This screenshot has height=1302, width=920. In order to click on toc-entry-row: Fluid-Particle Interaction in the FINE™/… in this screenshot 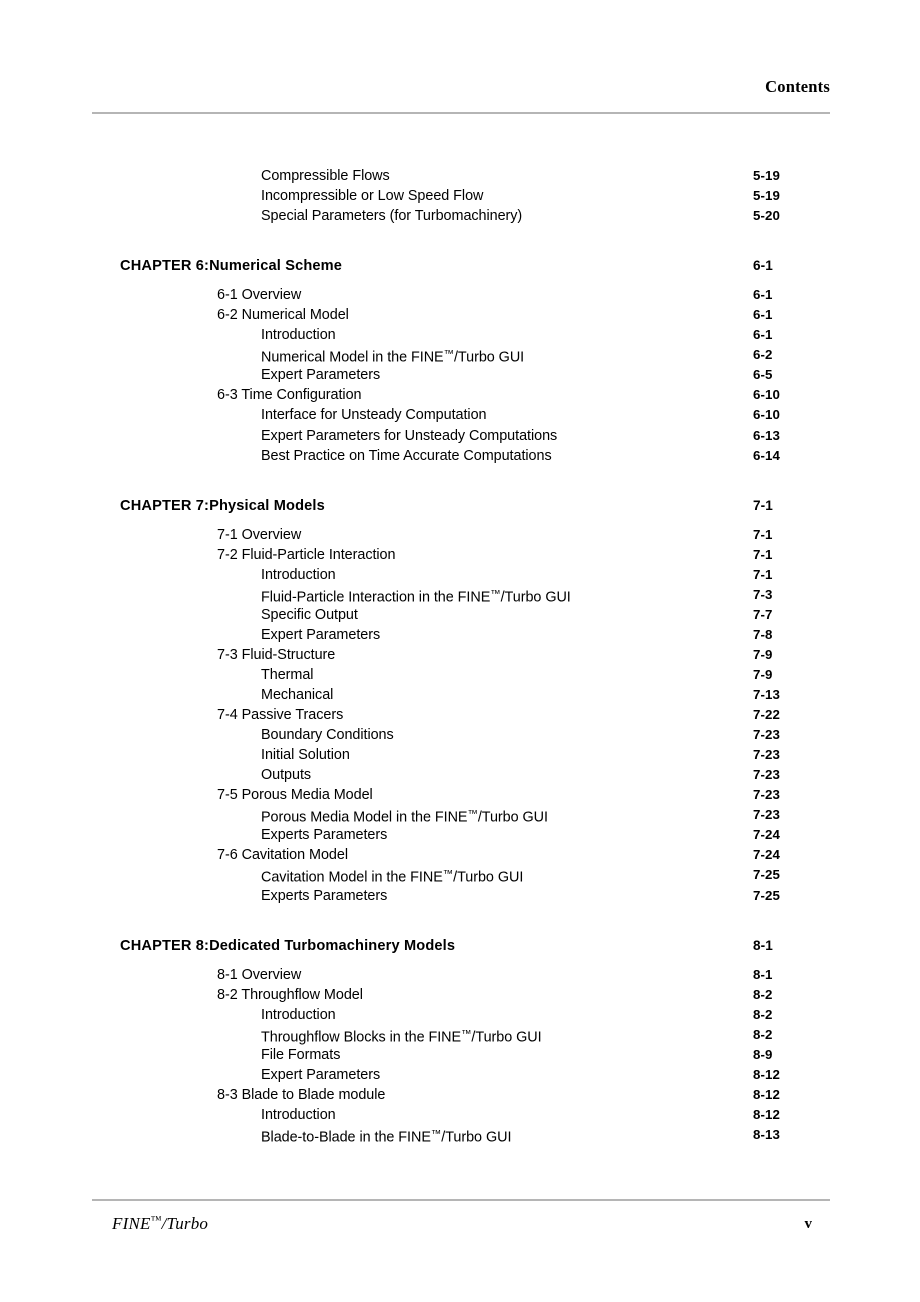, I will do `click(460, 595)`.